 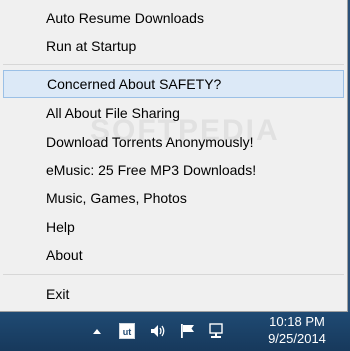 I want to click on clock-time: 10:18 PM, so click(x=297, y=321).